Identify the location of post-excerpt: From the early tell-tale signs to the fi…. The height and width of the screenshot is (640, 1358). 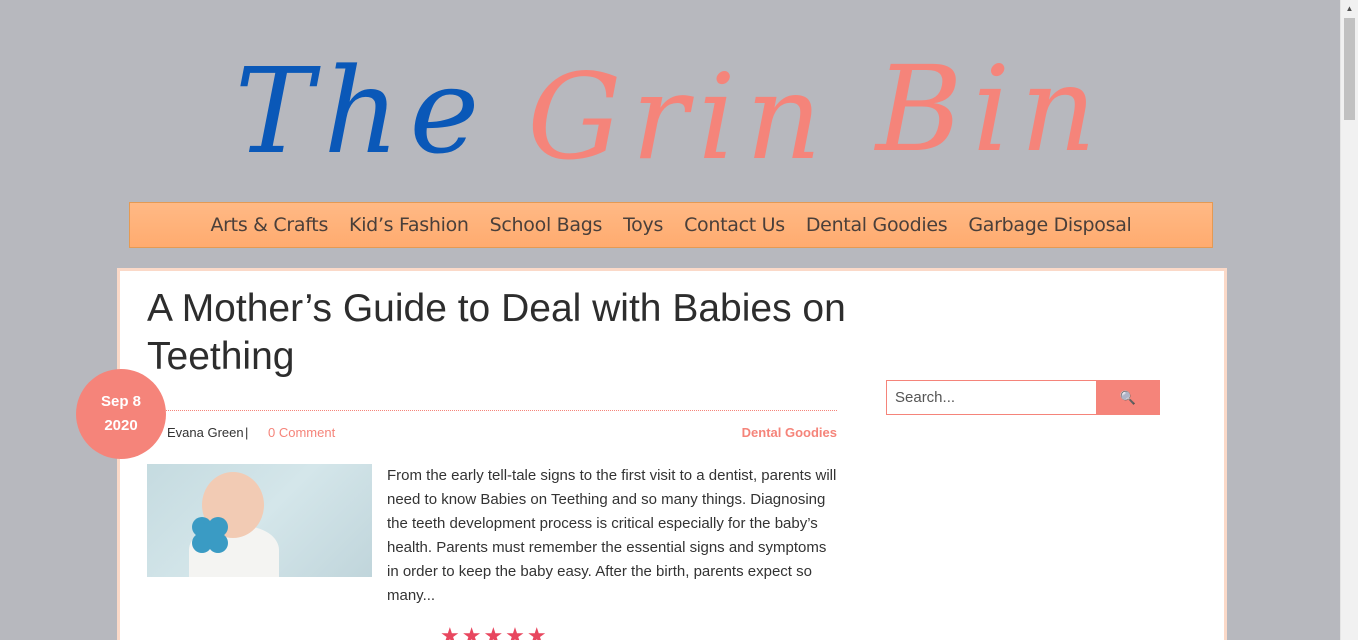
(612, 535).